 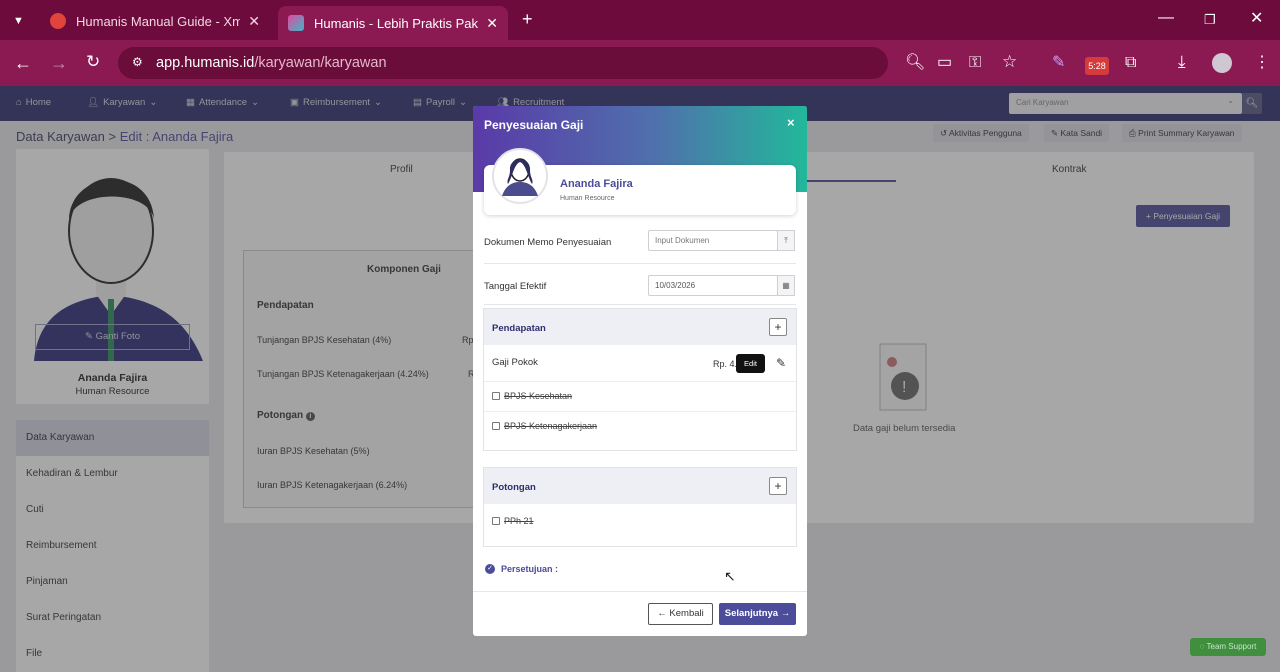 I want to click on deduction-section-header: Potongan +, so click(x=640, y=486).